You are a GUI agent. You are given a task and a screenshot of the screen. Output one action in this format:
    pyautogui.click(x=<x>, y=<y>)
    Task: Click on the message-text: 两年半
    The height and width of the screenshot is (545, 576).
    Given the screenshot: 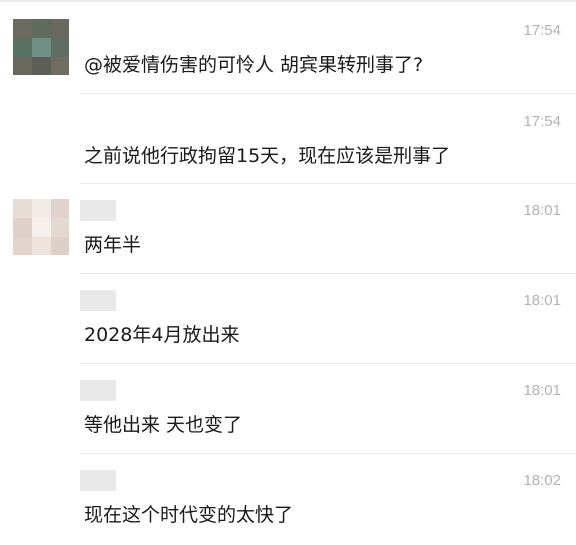 What is the action you would take?
    pyautogui.click(x=113, y=245)
    